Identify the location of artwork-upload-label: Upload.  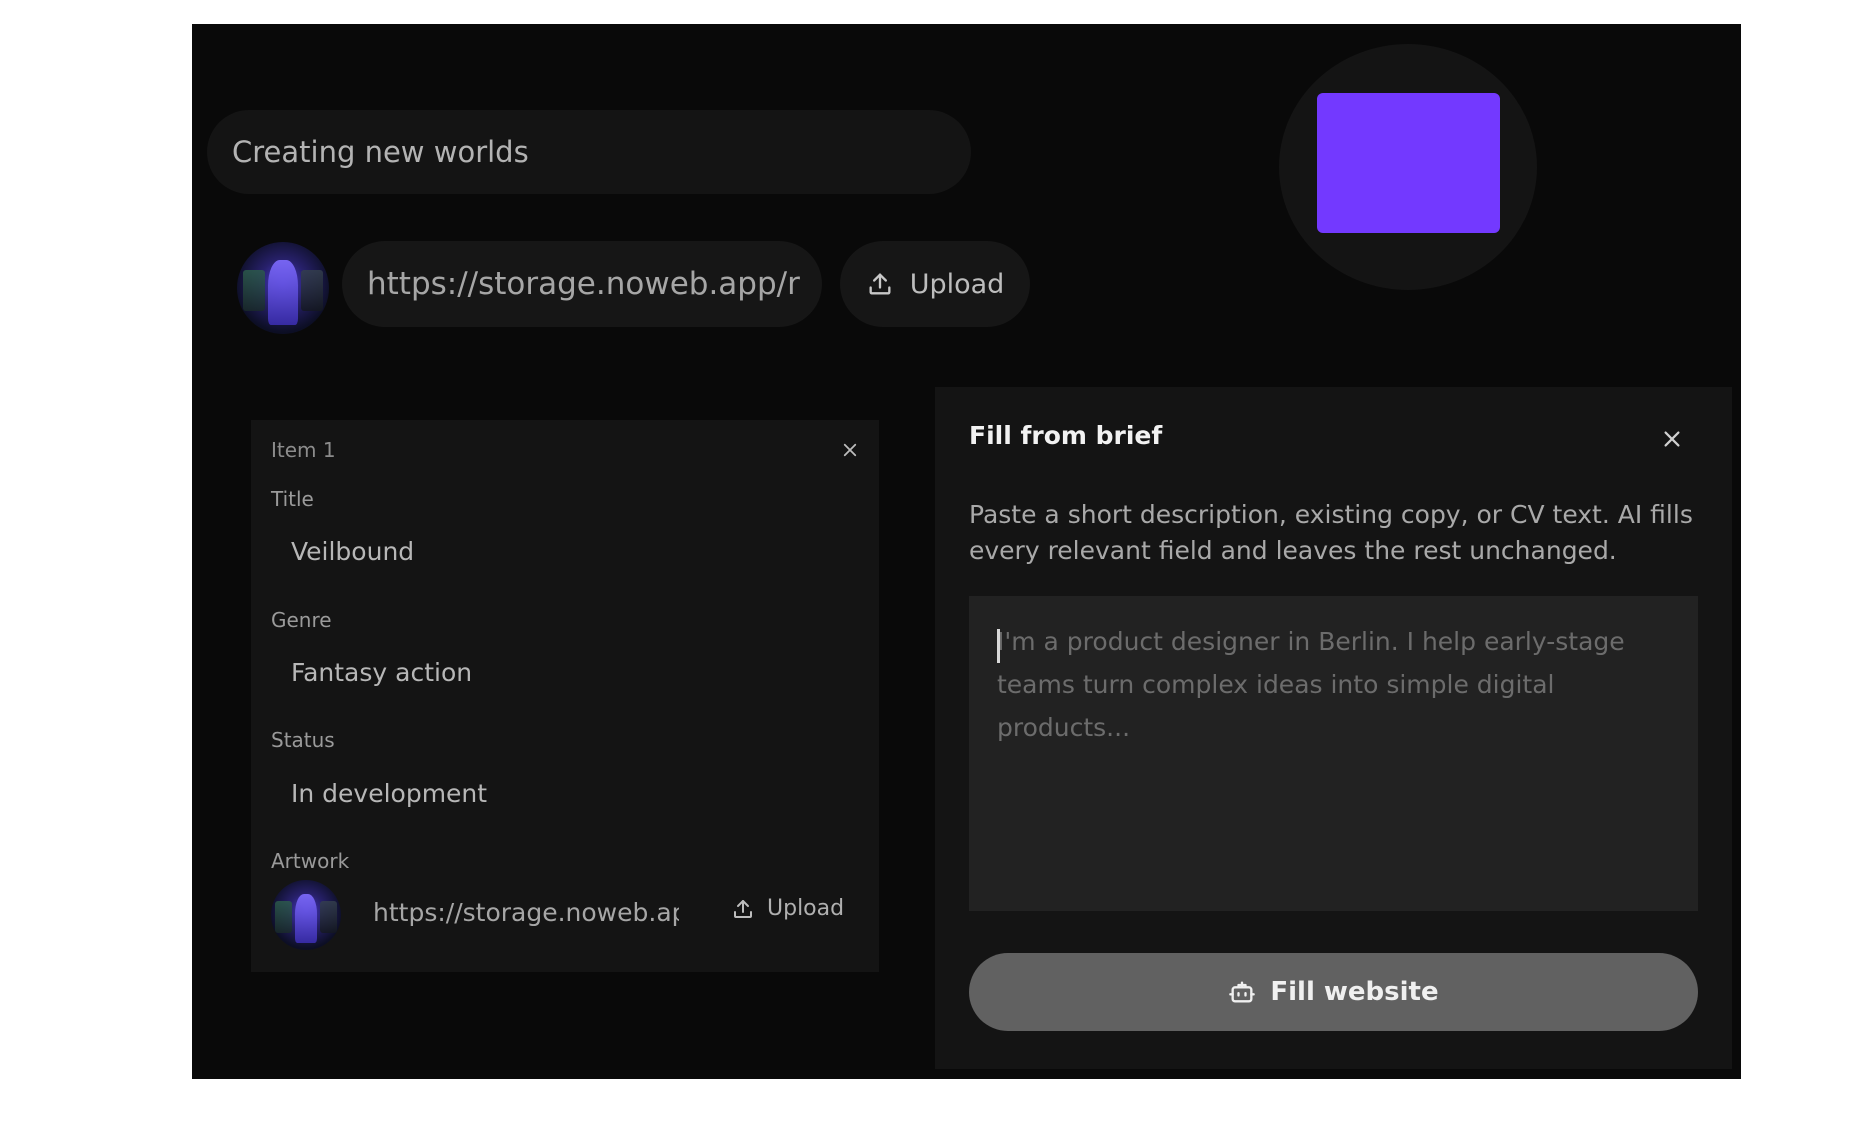
(806, 908).